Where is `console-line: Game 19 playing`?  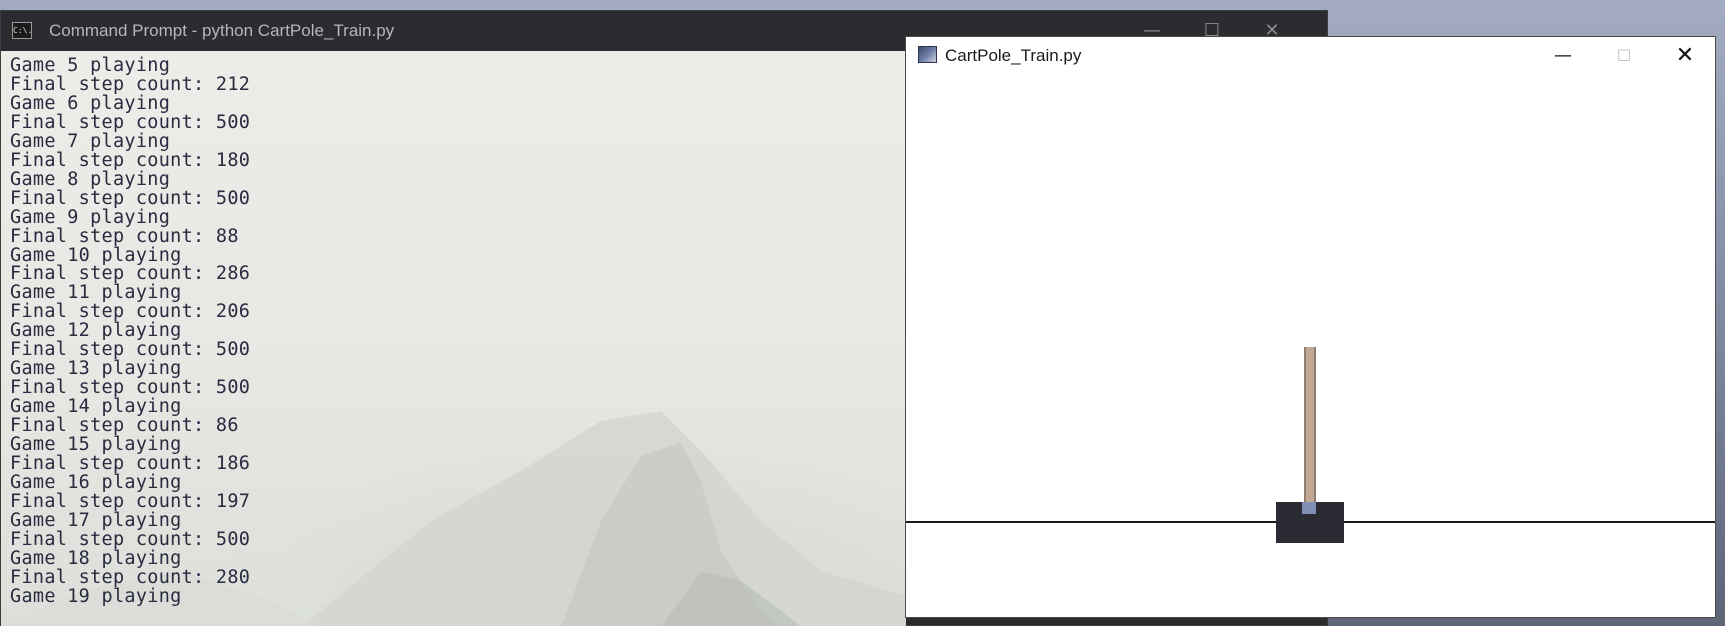
console-line: Game 19 playing is located at coordinates (96, 596).